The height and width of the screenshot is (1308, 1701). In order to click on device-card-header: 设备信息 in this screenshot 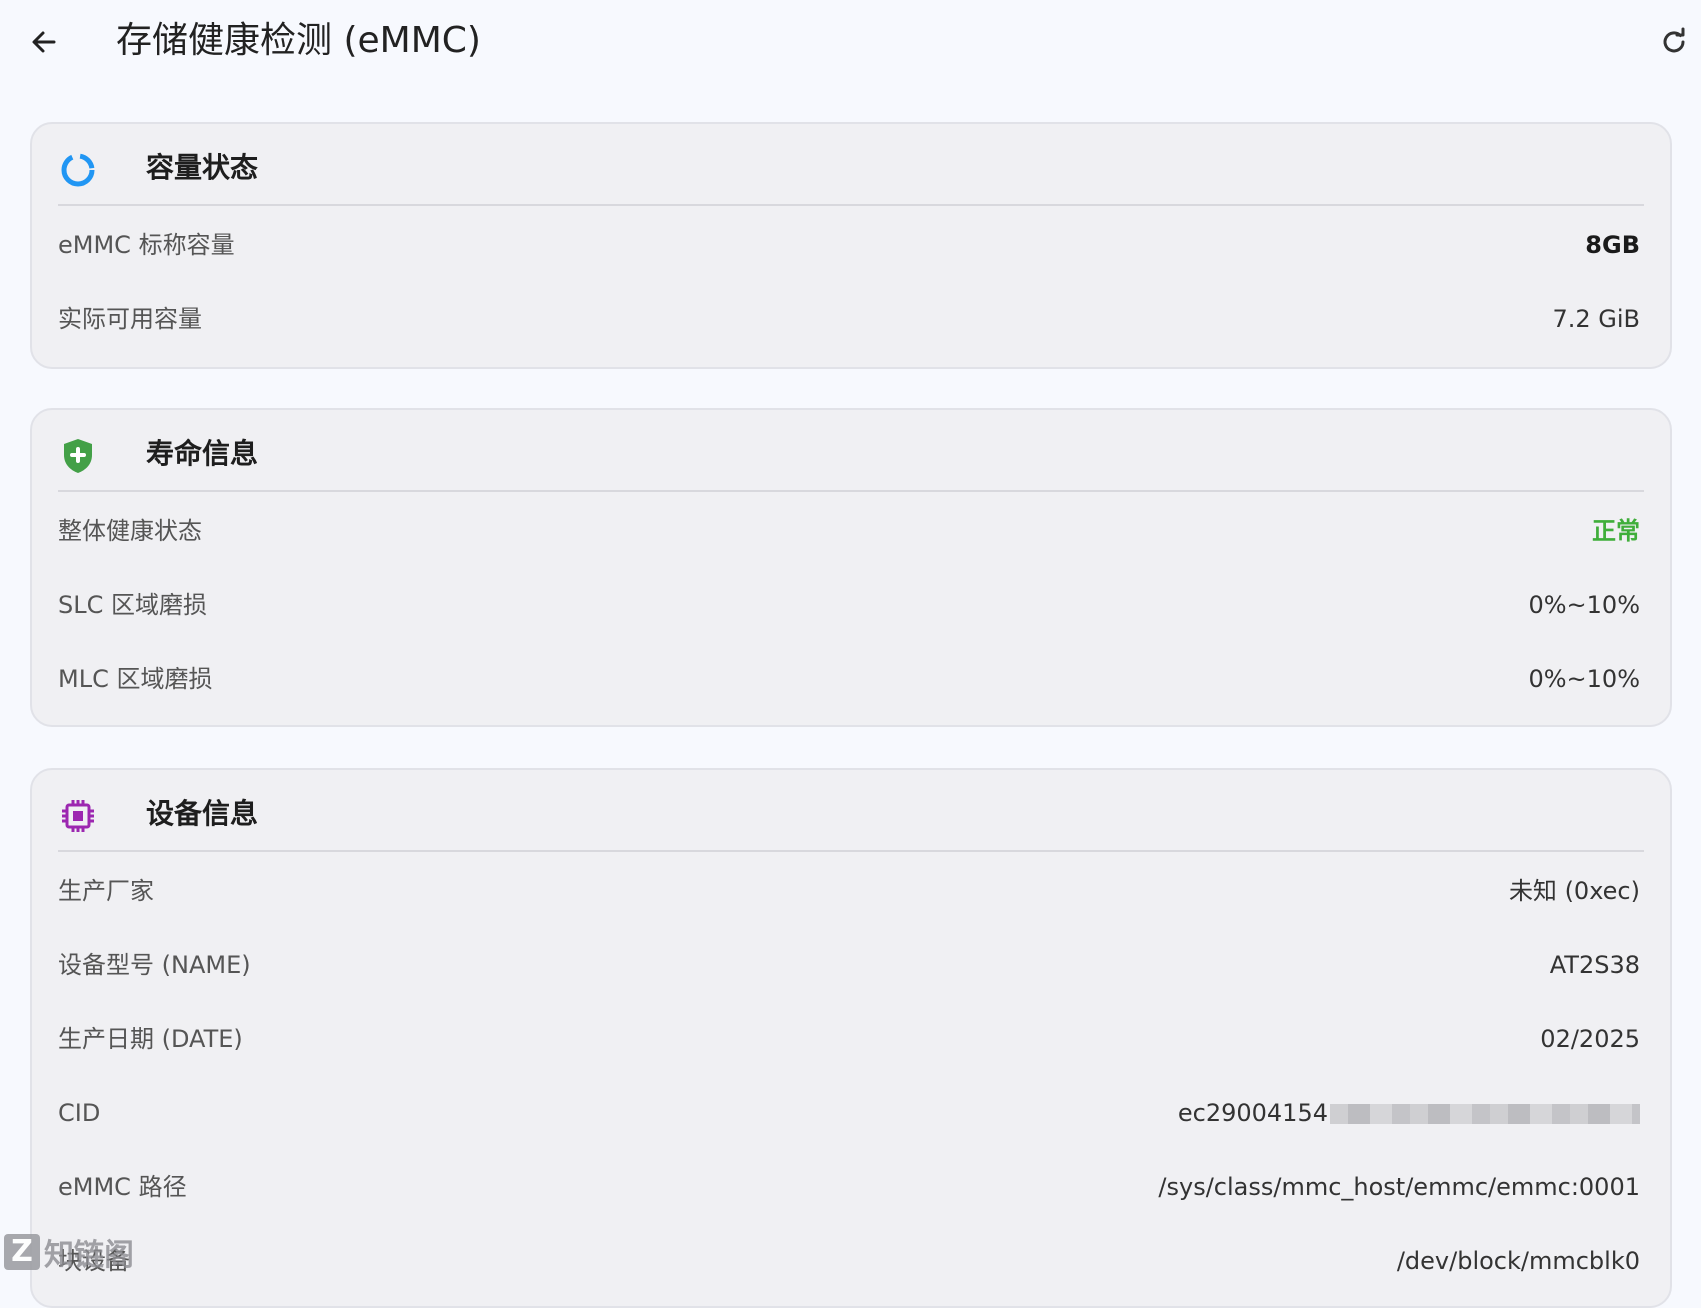, I will do `click(851, 811)`.